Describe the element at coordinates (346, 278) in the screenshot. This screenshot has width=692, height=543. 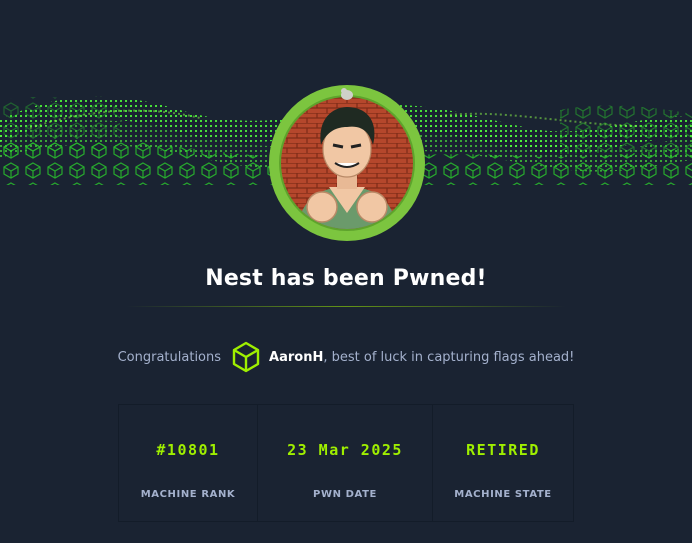
I see `page-title: Nest has been Pwned!` at that location.